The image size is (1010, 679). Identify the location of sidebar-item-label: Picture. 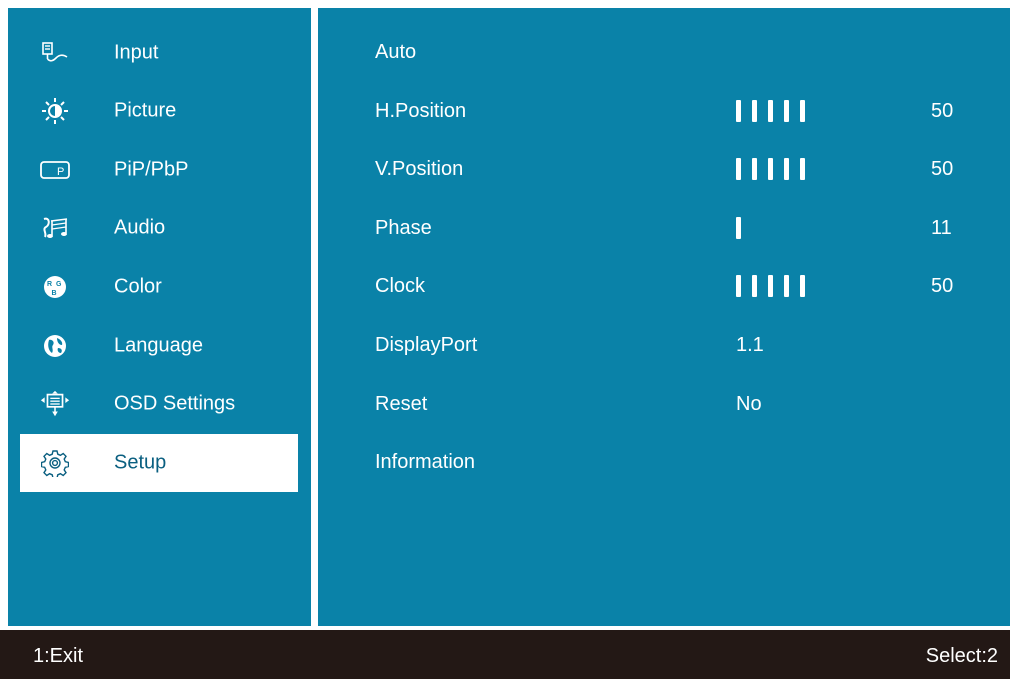
(145, 110).